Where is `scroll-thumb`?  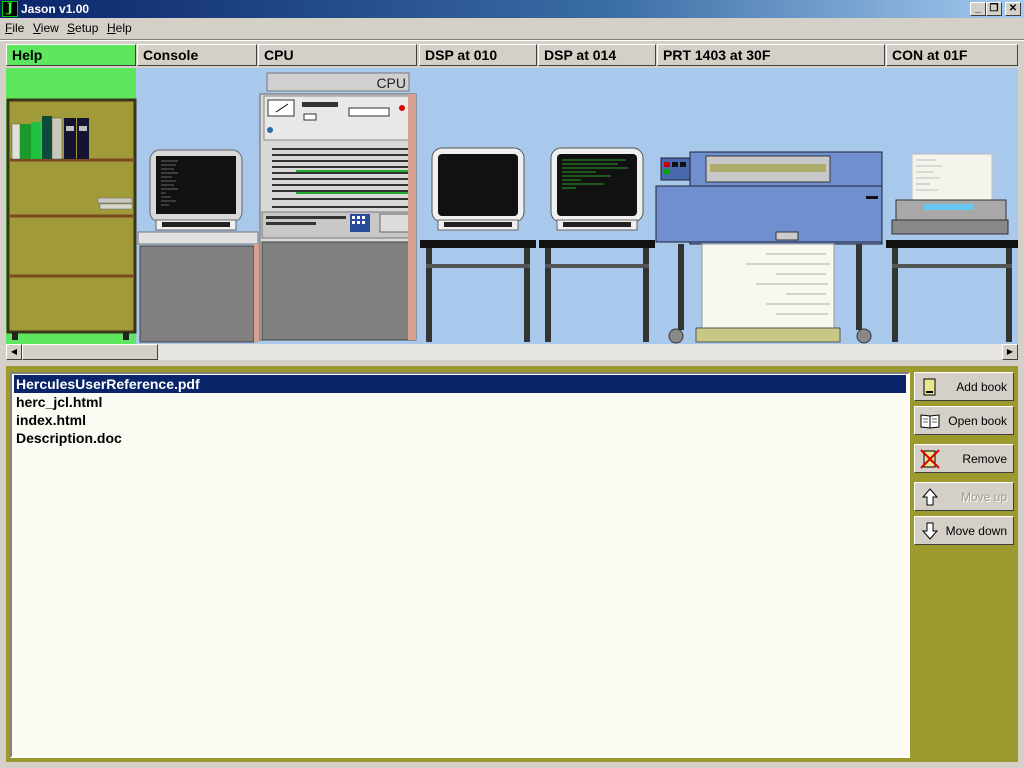
scroll-thumb is located at coordinates (90, 352).